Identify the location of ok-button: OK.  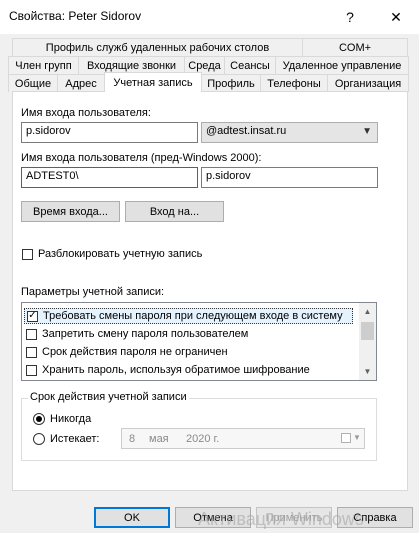
(132, 517).